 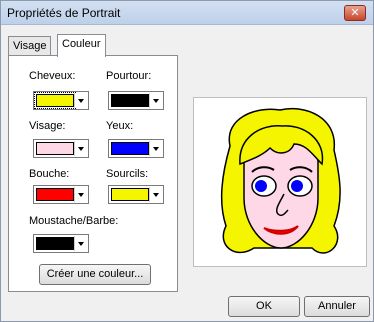 What do you see at coordinates (55, 148) in the screenshot?
I see `face-color-swatch` at bounding box center [55, 148].